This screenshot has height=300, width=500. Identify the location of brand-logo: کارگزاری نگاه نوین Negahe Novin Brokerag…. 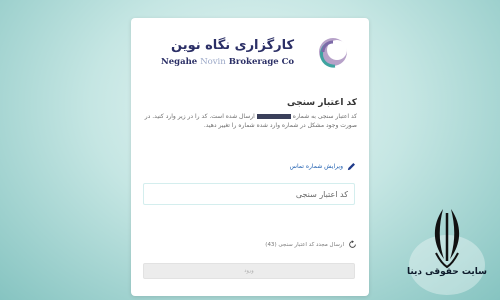
(250, 60).